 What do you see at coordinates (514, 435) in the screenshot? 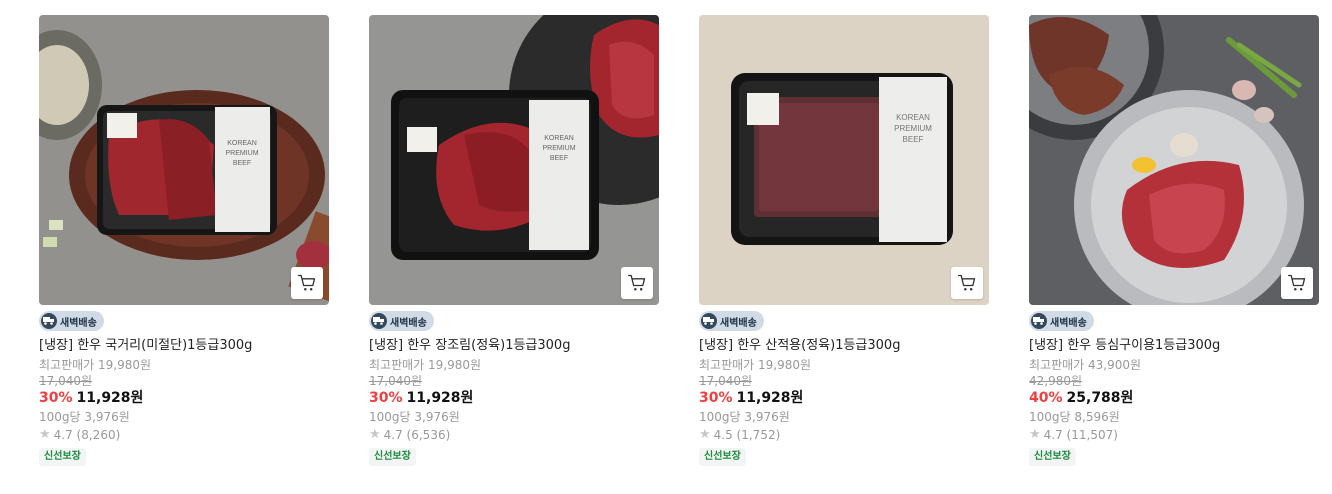
I see `rating: ★ 4.7 (6,536)` at bounding box center [514, 435].